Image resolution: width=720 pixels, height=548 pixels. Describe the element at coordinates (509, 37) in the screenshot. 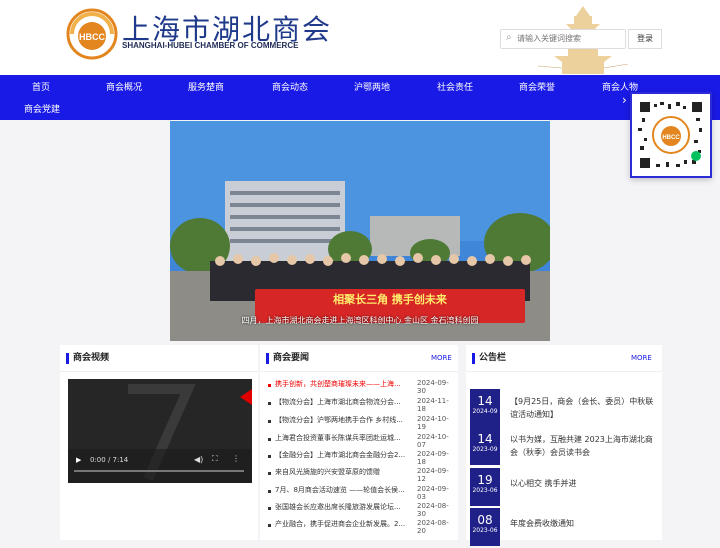

I see `search-icon: ⌕` at that location.